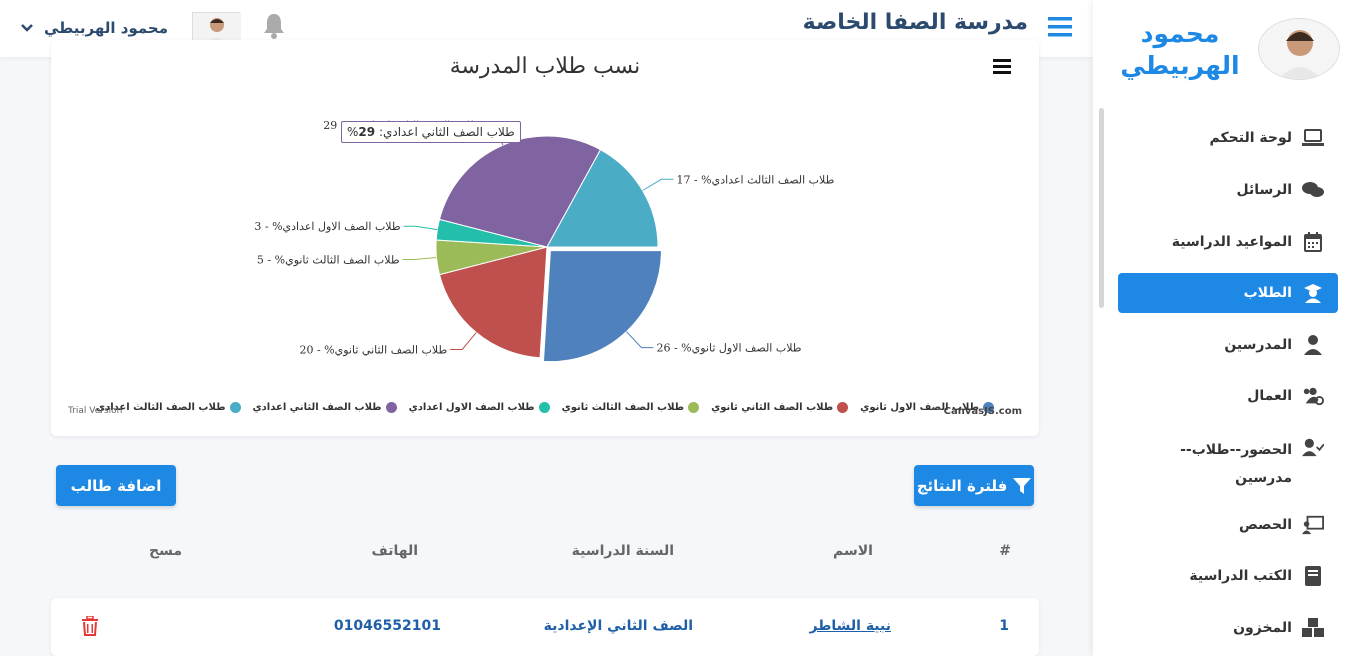  I want to click on legend-label: طلاب الصف الثاني اعدادي, so click(317, 407).